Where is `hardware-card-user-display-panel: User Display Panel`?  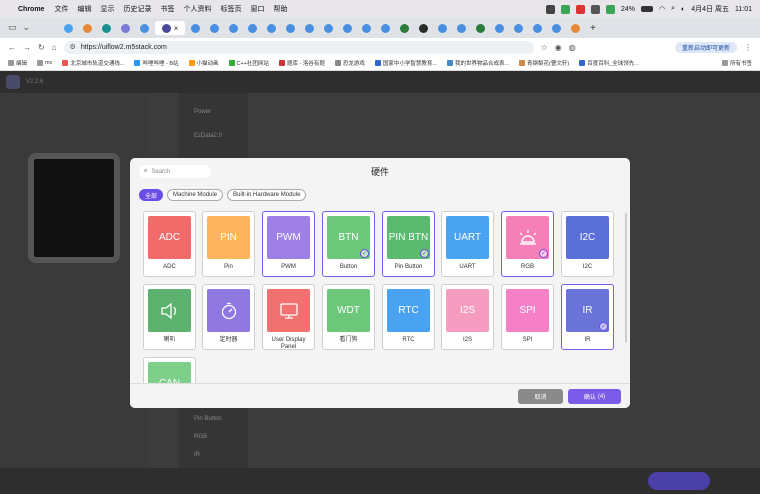 hardware-card-user-display-panel: User Display Panel is located at coordinates (288, 317).